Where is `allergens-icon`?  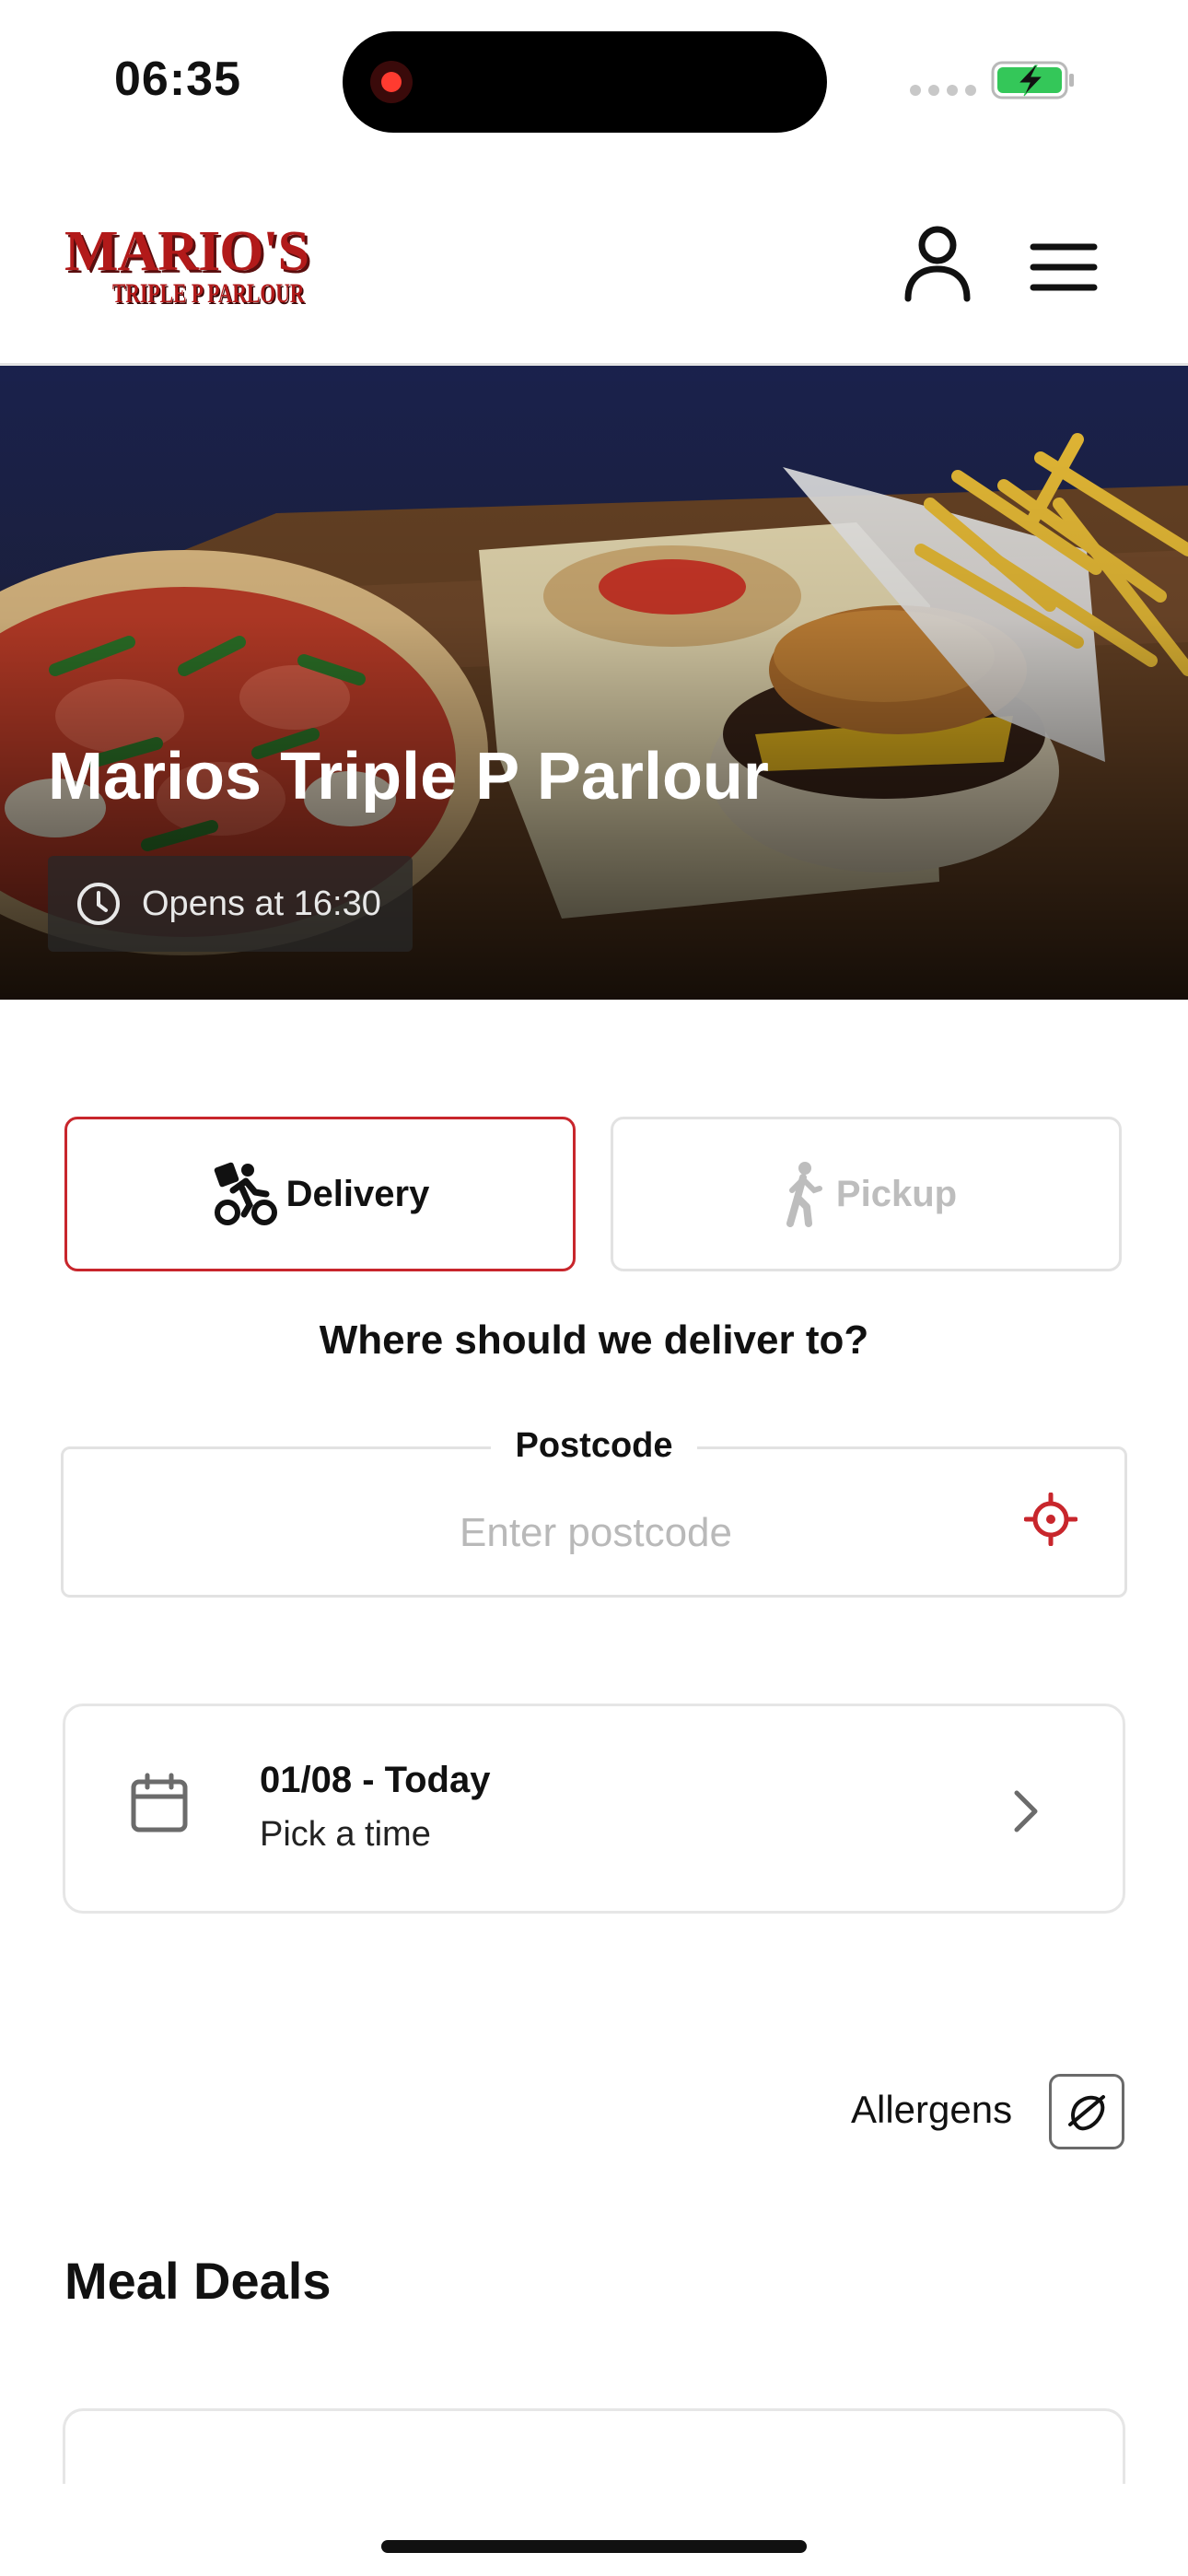
allergens-icon is located at coordinates (1086, 2113).